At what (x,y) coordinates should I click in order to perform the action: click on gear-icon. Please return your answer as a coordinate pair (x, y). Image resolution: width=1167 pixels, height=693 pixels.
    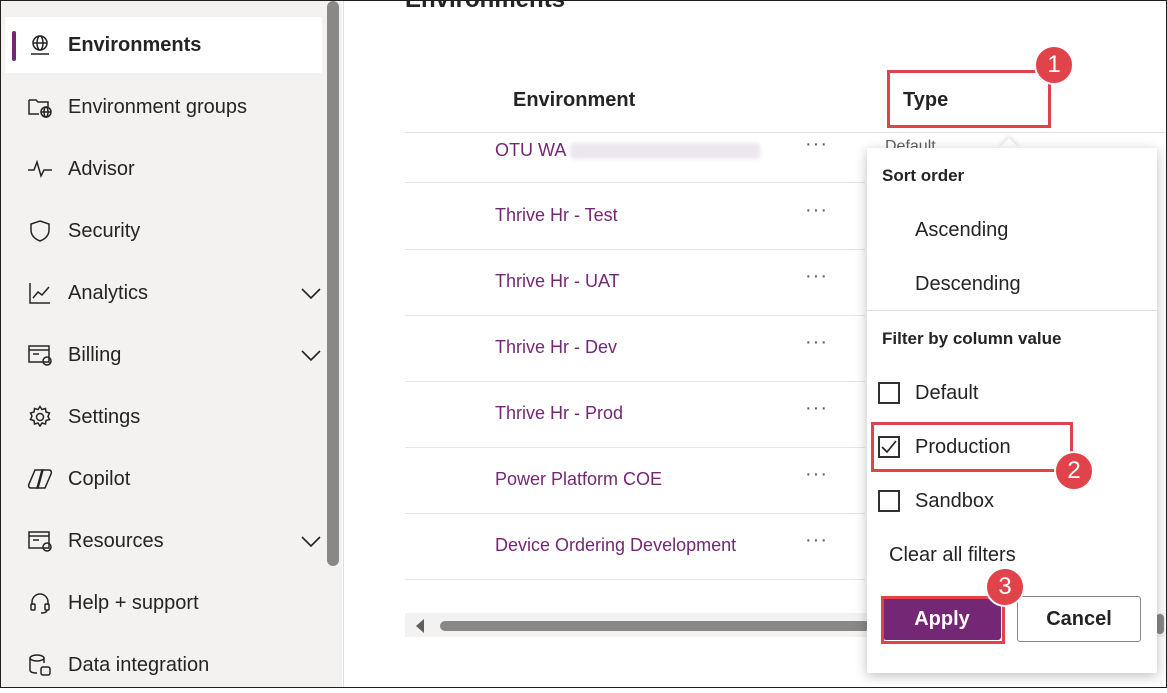
    Looking at the image, I should click on (40, 417).